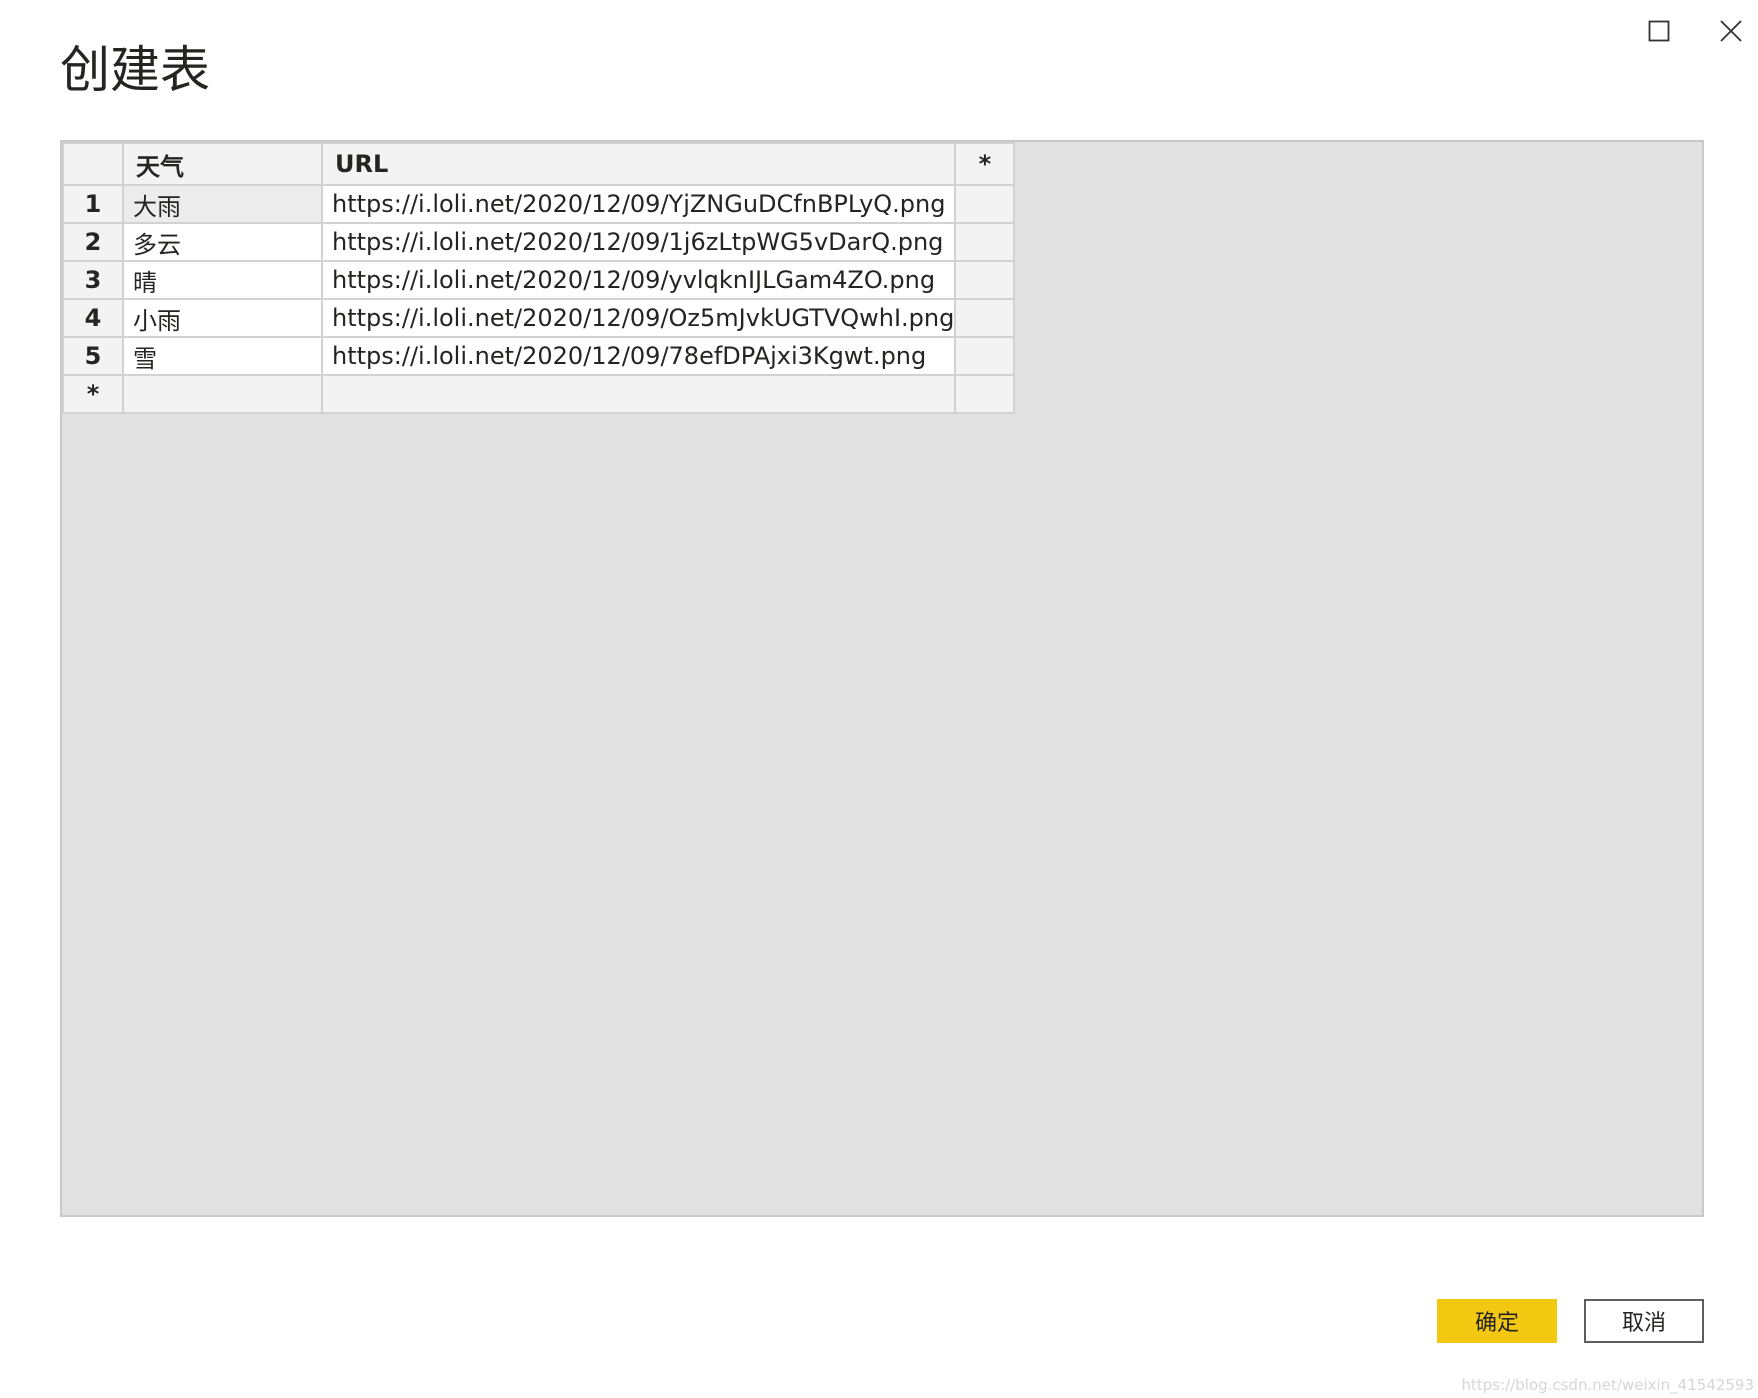  Describe the element at coordinates (135, 70) in the screenshot. I see `dialog-title: 创建表` at that location.